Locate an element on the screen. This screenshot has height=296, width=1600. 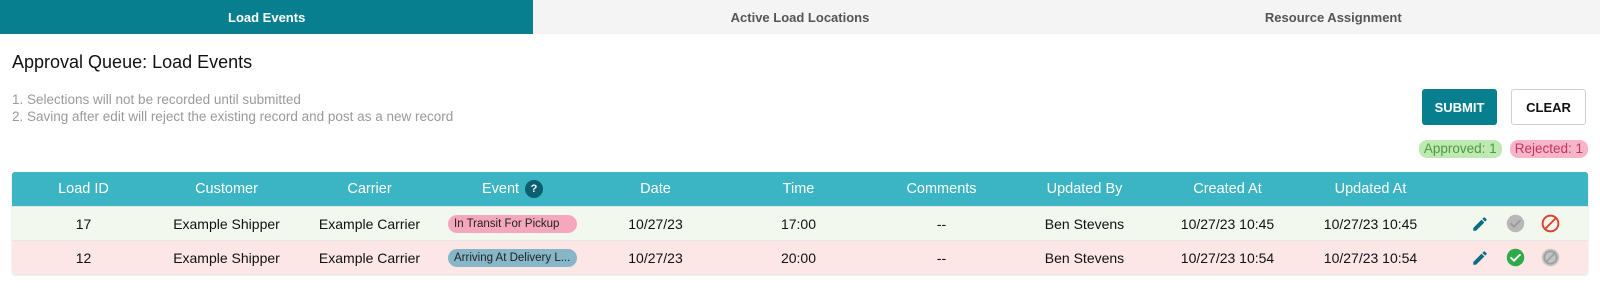
cell-load-id: 12 is located at coordinates (83, 257).